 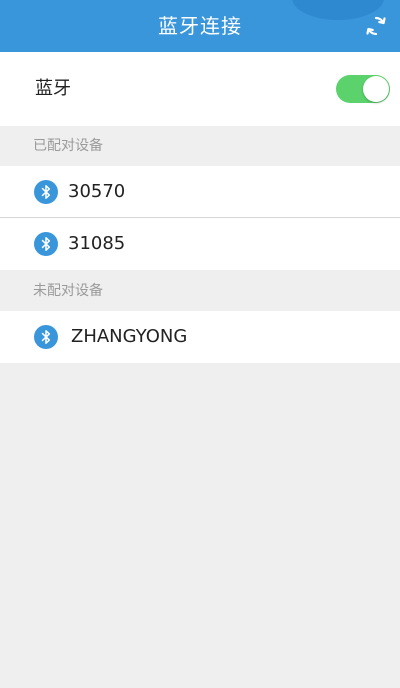 What do you see at coordinates (129, 336) in the screenshot?
I see `device-name: ZHANGYONG` at bounding box center [129, 336].